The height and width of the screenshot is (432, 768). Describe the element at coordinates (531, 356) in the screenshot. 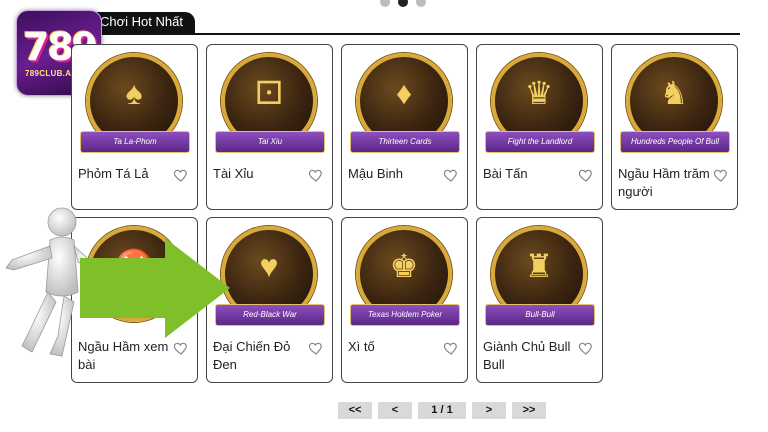

I see `game-title: Giành Chủ Bull Bull` at that location.